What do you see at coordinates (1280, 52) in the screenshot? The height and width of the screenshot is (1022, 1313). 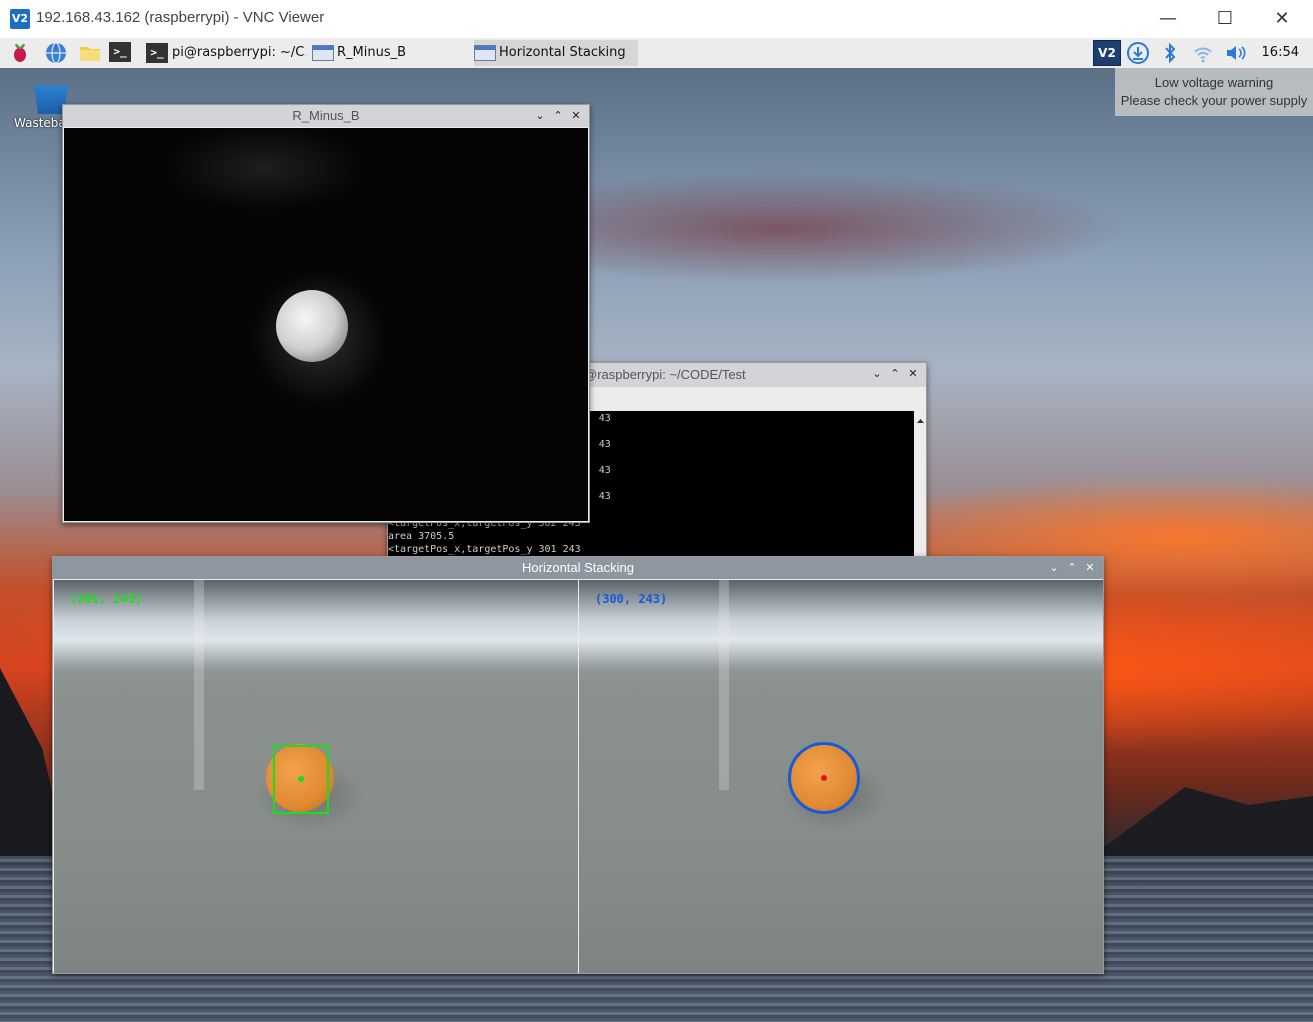 I see `clock: 16:54` at bounding box center [1280, 52].